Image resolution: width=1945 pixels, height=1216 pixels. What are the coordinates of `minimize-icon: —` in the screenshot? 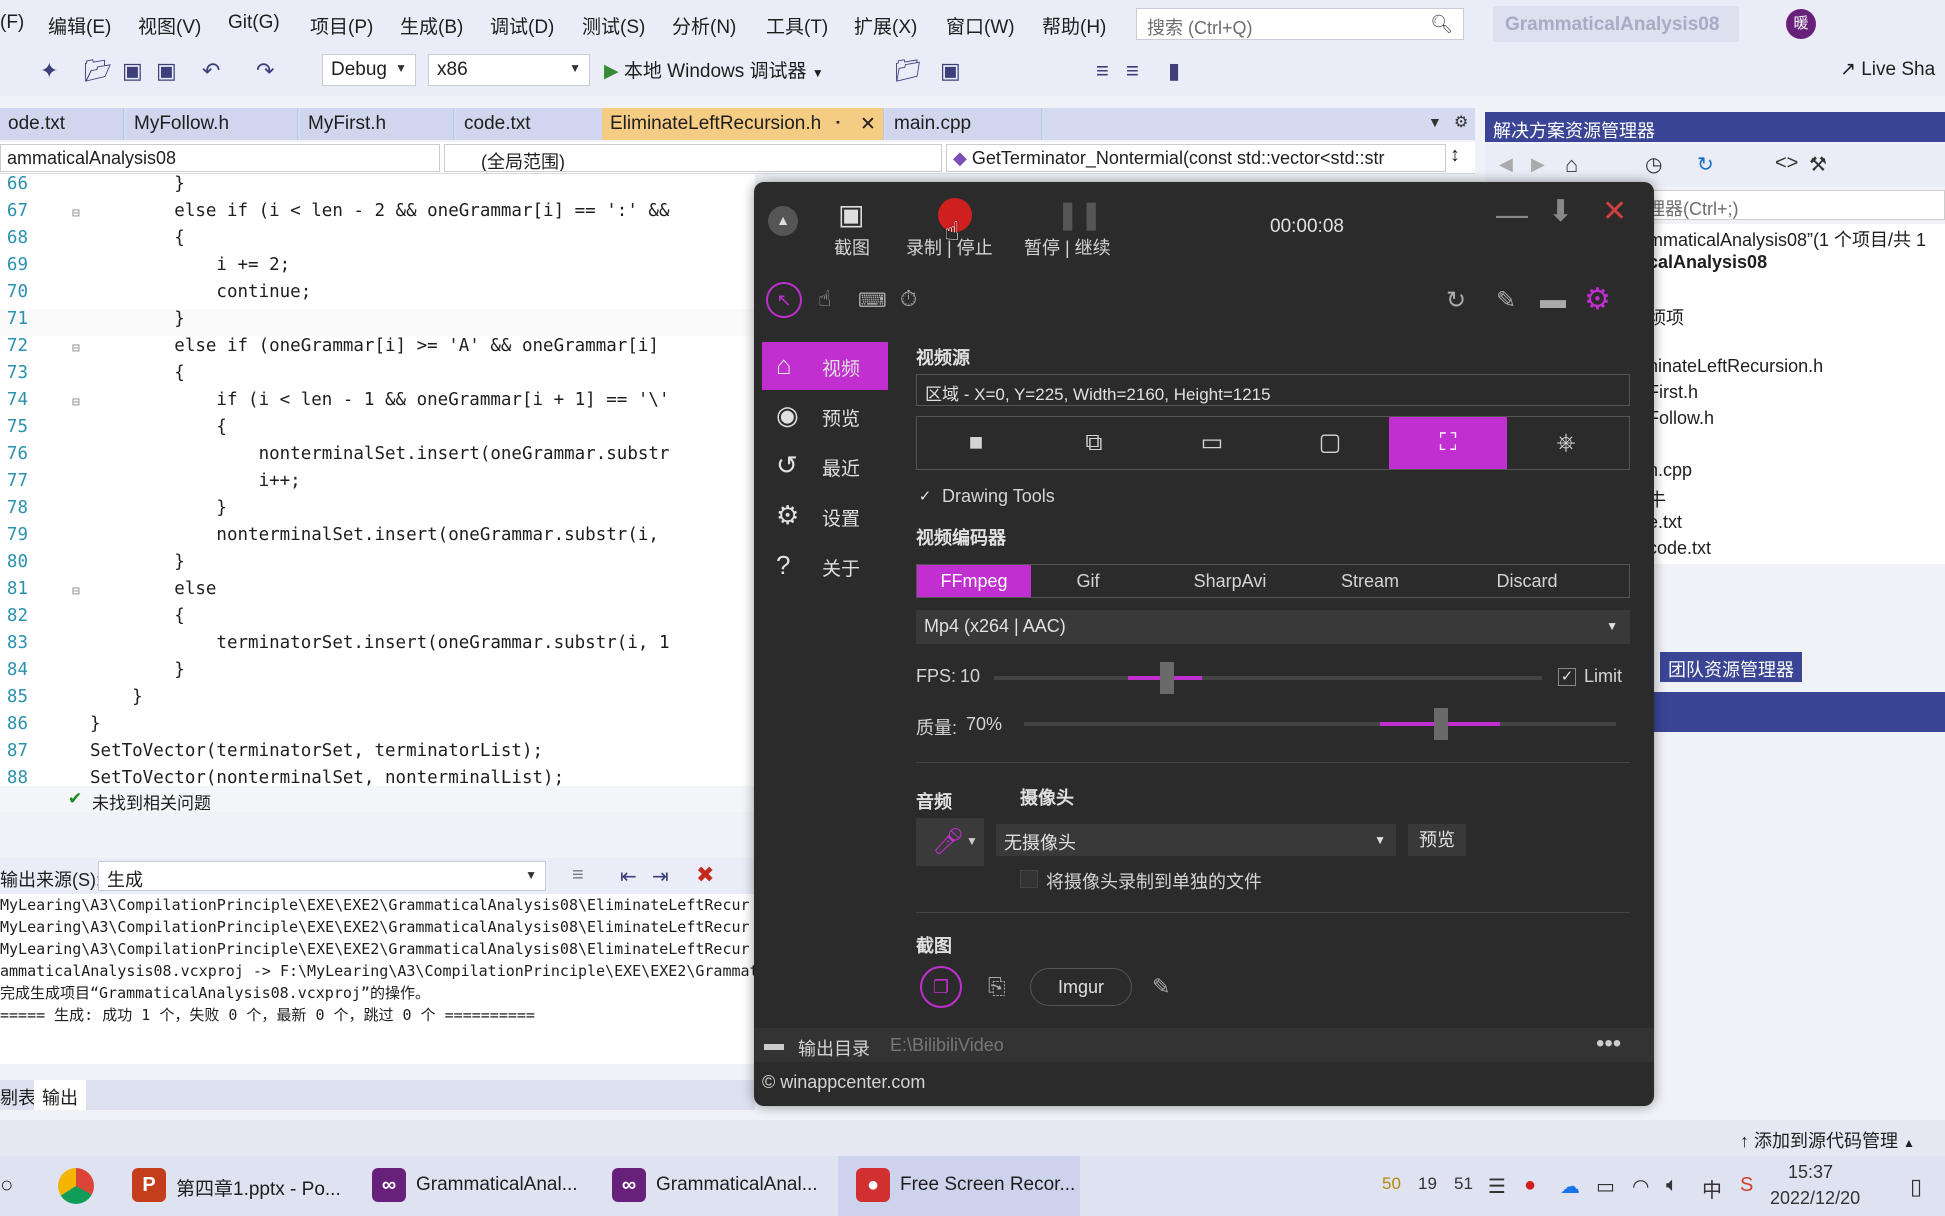 It's located at (1512, 214).